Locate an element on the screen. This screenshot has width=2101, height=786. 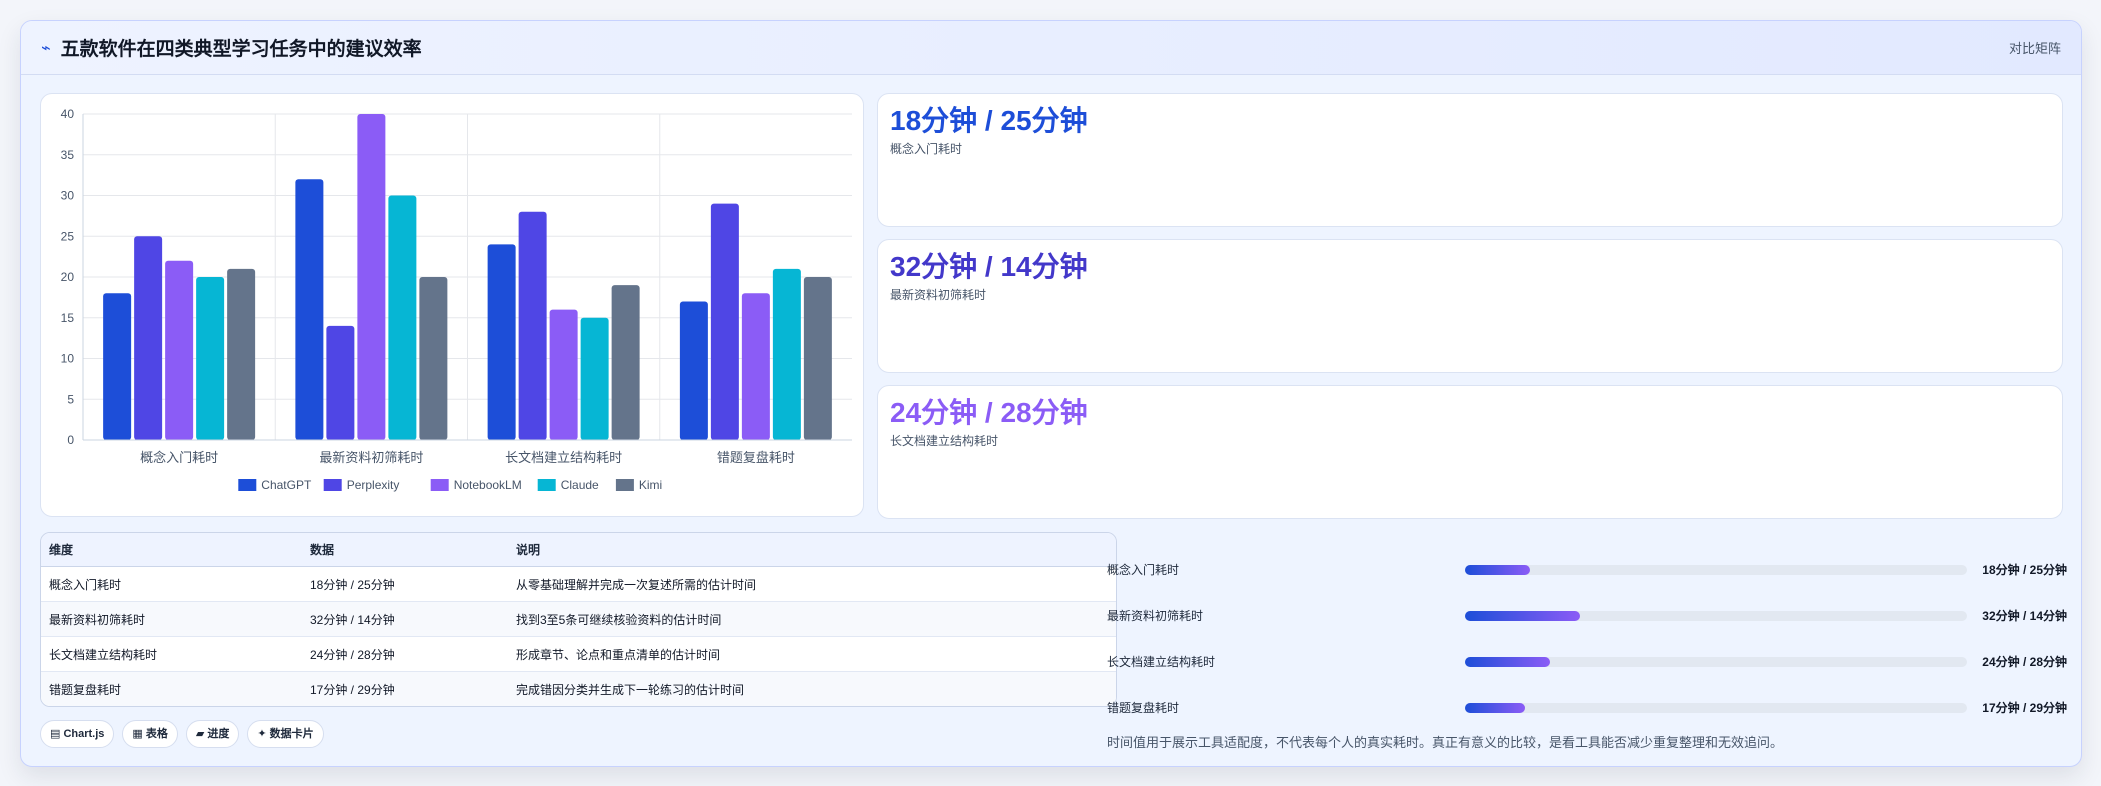
legend-label: ChatGPT is located at coordinates (286, 485).